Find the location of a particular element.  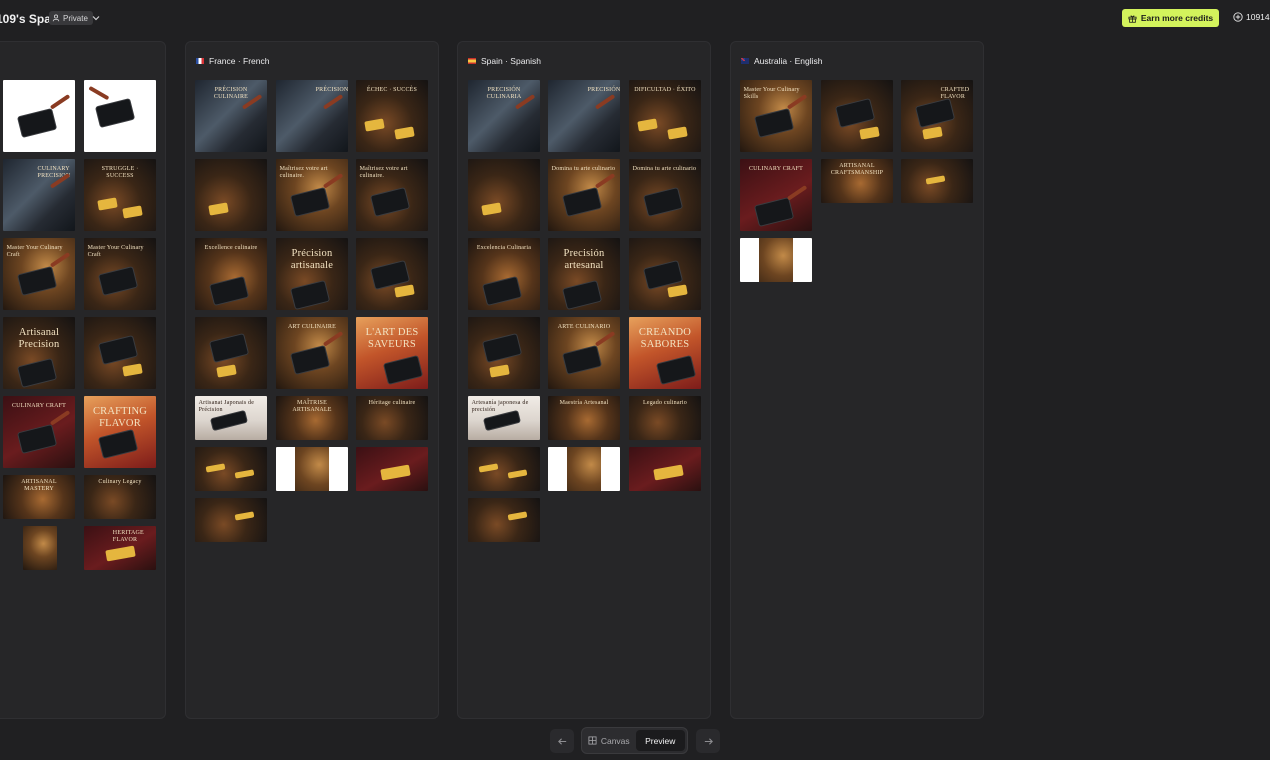

user-icon is located at coordinates (56, 18).